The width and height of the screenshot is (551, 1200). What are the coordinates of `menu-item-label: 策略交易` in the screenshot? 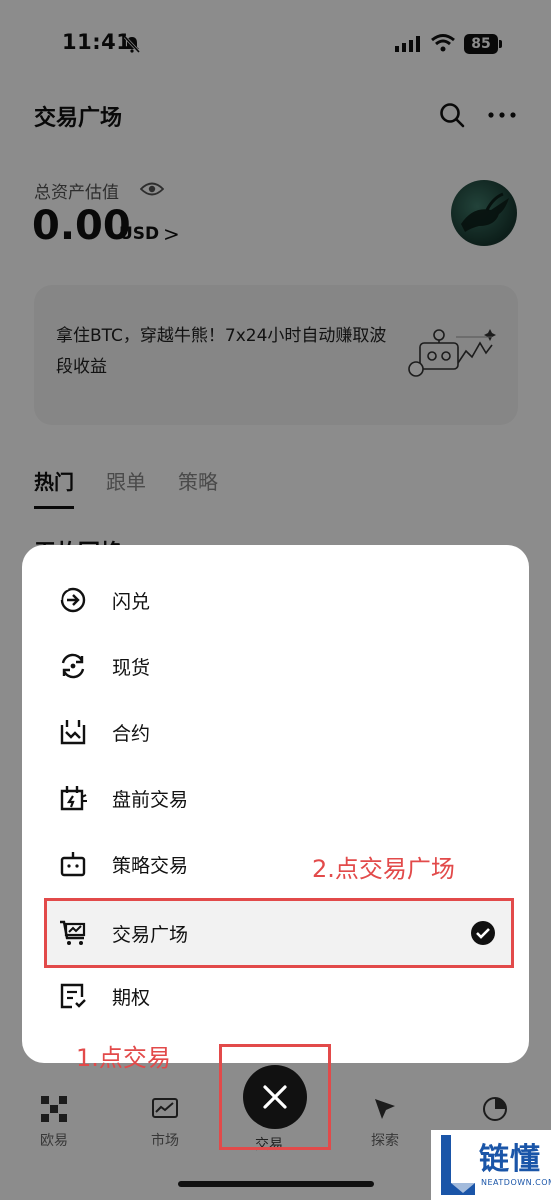 It's located at (150, 865).